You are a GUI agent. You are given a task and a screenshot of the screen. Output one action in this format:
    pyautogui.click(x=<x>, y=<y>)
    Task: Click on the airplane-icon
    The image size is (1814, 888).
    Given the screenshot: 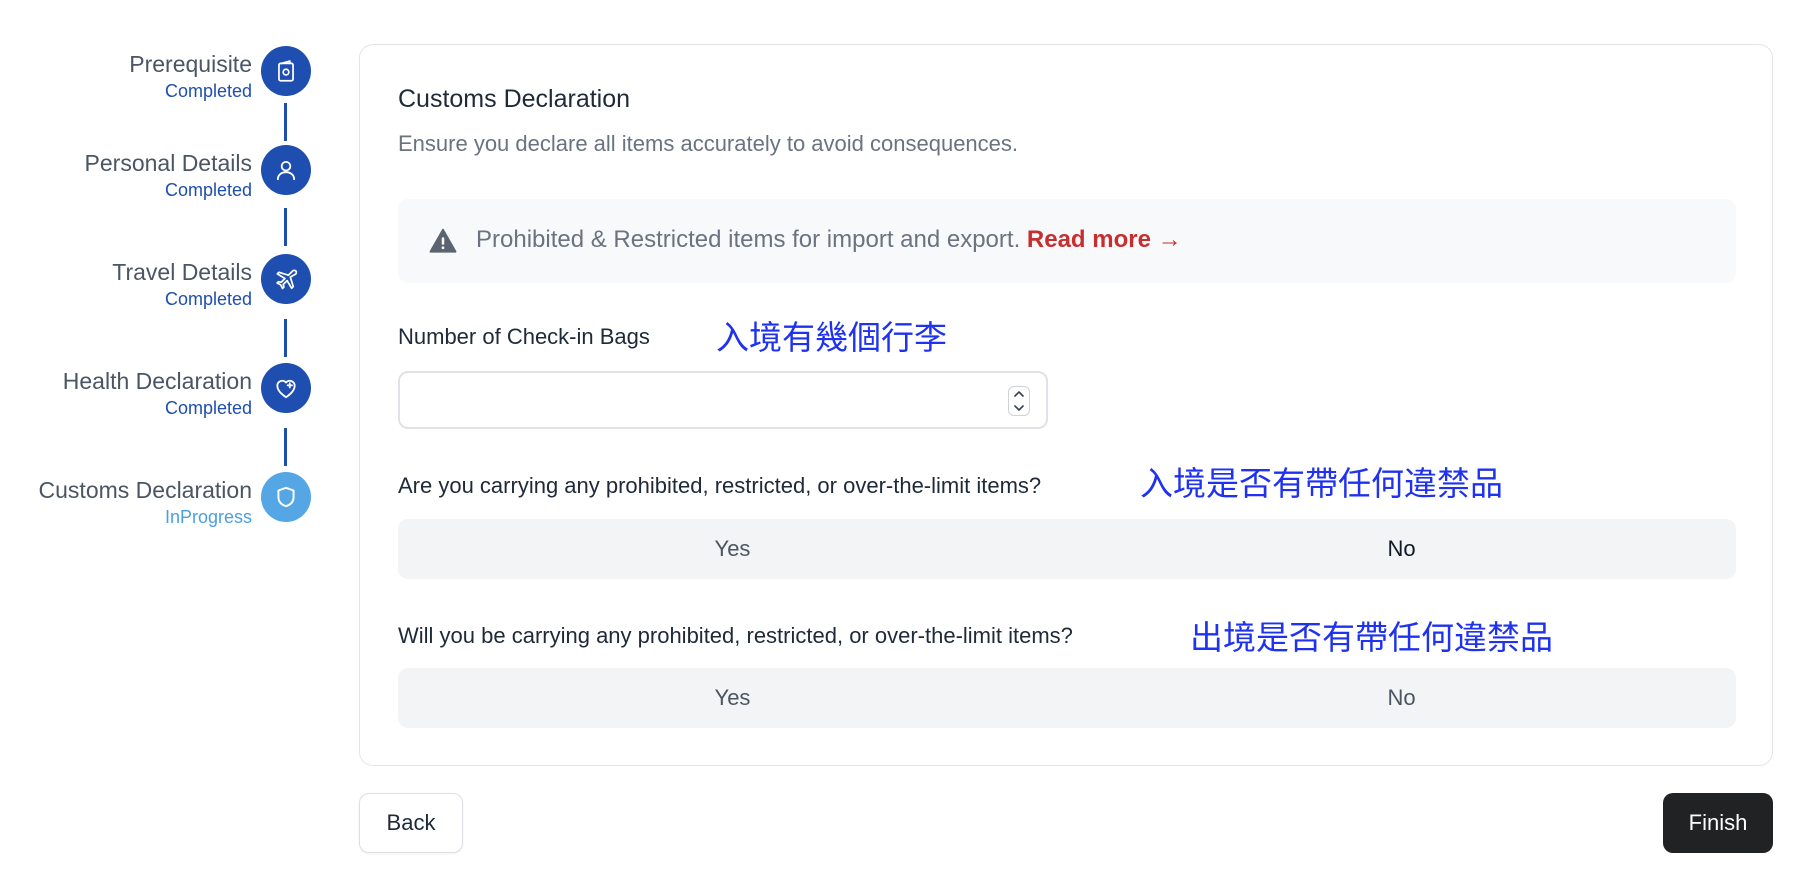 What is the action you would take?
    pyautogui.click(x=286, y=279)
    